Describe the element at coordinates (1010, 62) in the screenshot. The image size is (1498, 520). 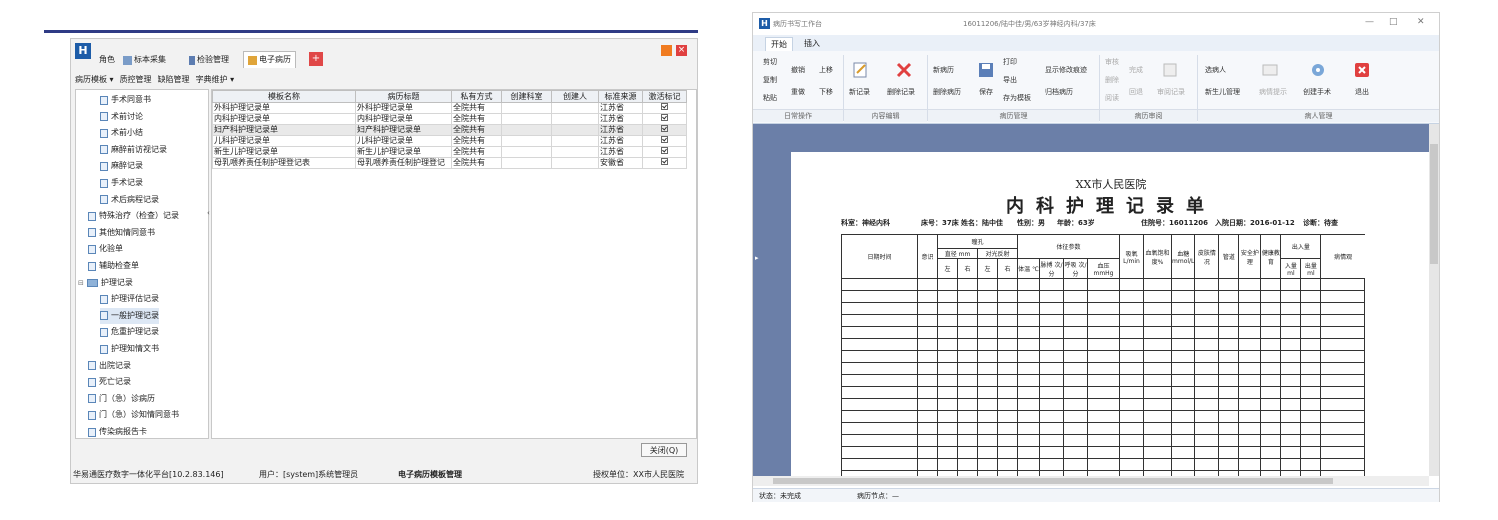
I see `print-button: 打印` at that location.